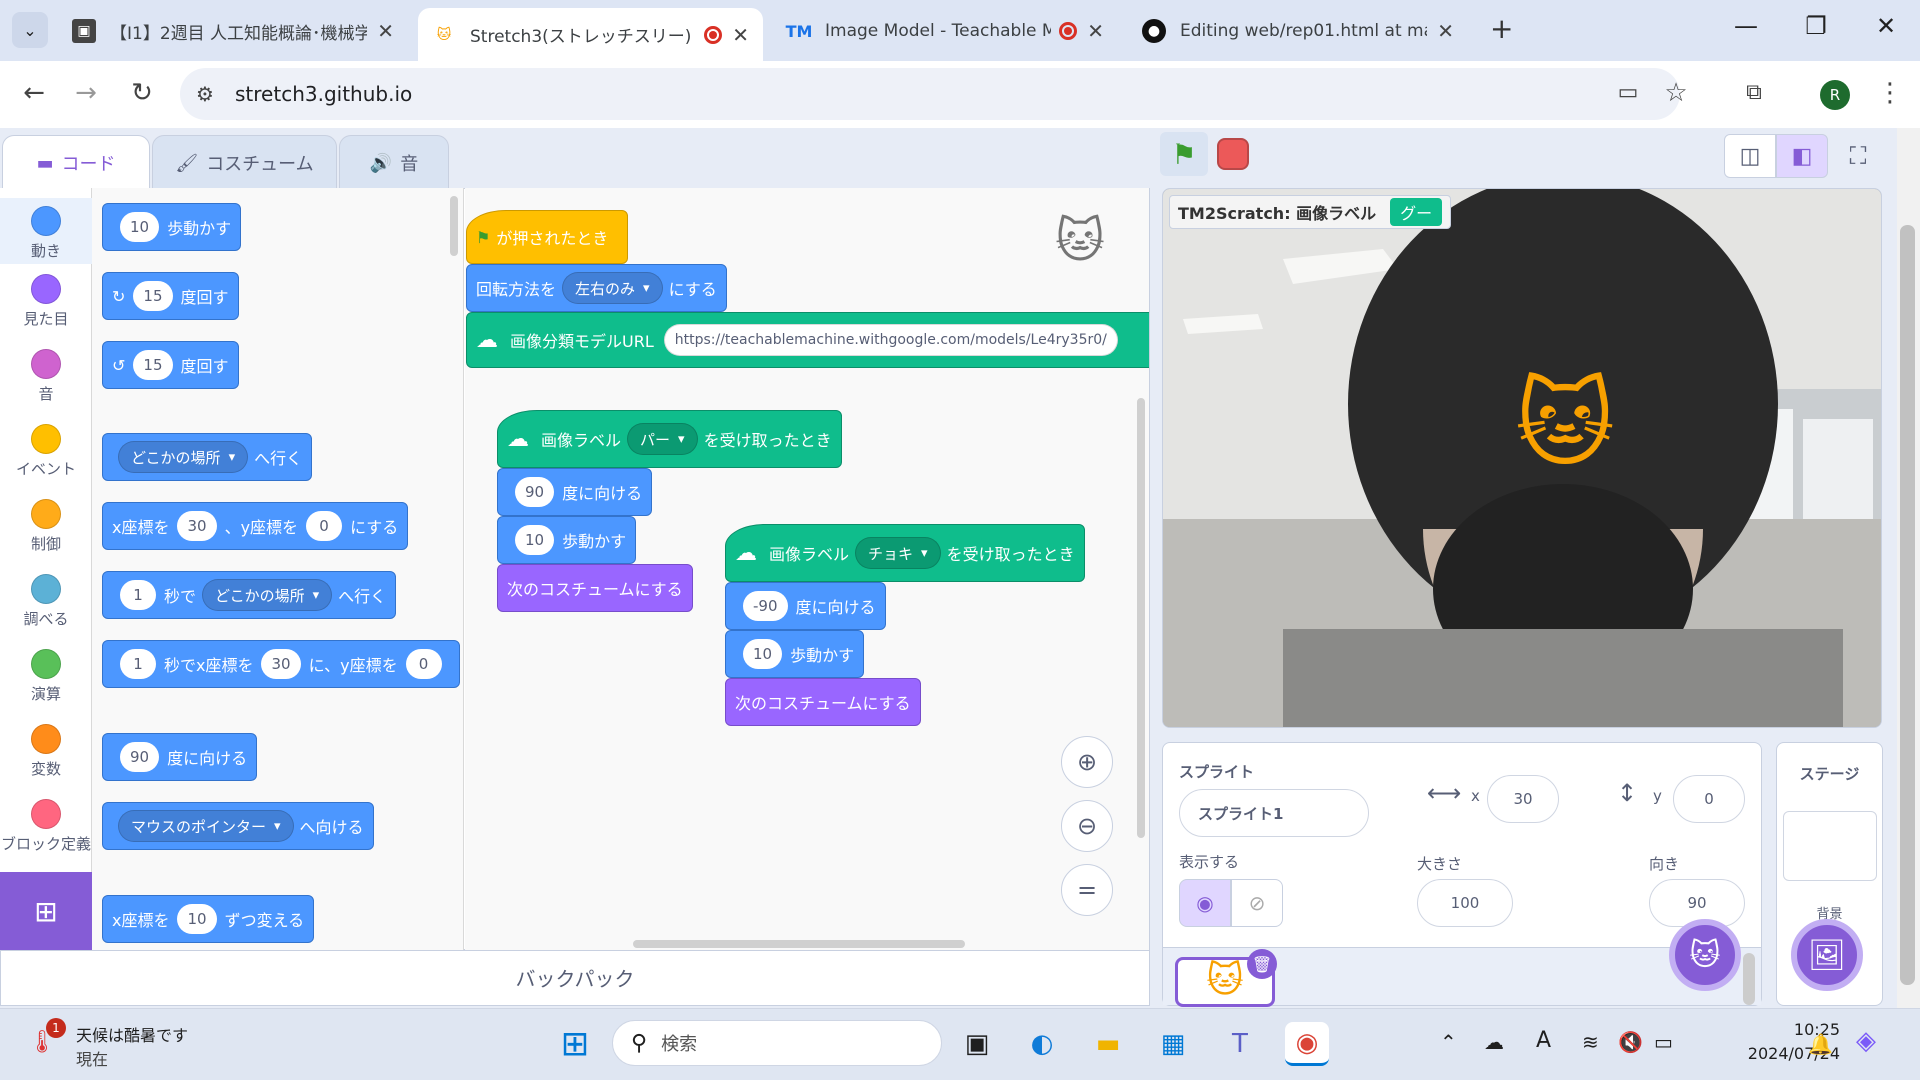 This screenshot has height=1080, width=1920. What do you see at coordinates (244, 162) in the screenshot?
I see `tab-costume: 🖌 コスチューム` at bounding box center [244, 162].